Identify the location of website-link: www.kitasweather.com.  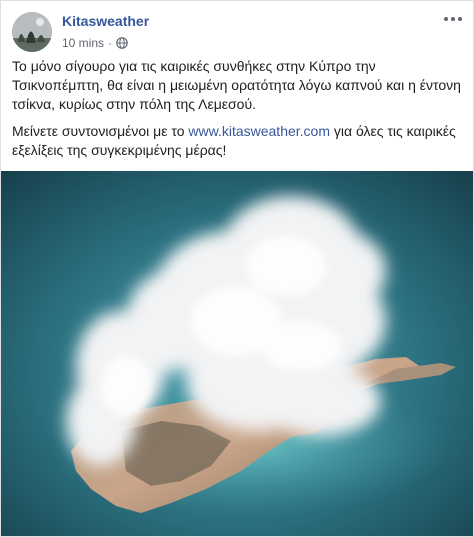
(259, 131).